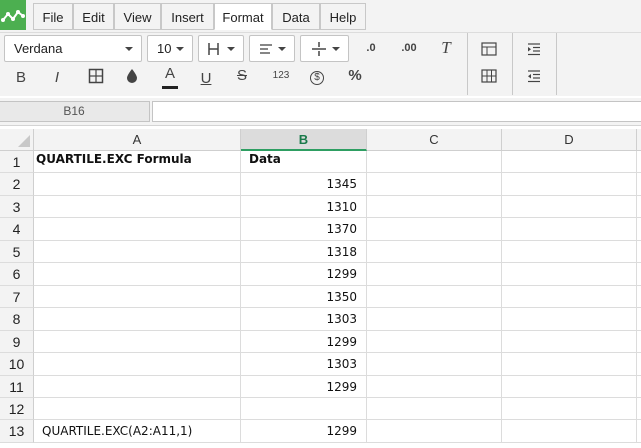 The width and height of the screenshot is (641, 448). I want to click on cell-c1, so click(434, 162).